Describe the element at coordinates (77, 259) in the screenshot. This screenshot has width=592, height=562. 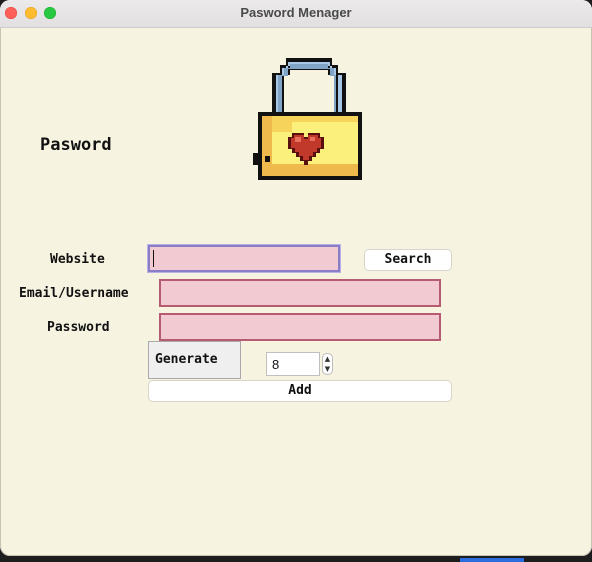
I see `website-label: Website` at that location.